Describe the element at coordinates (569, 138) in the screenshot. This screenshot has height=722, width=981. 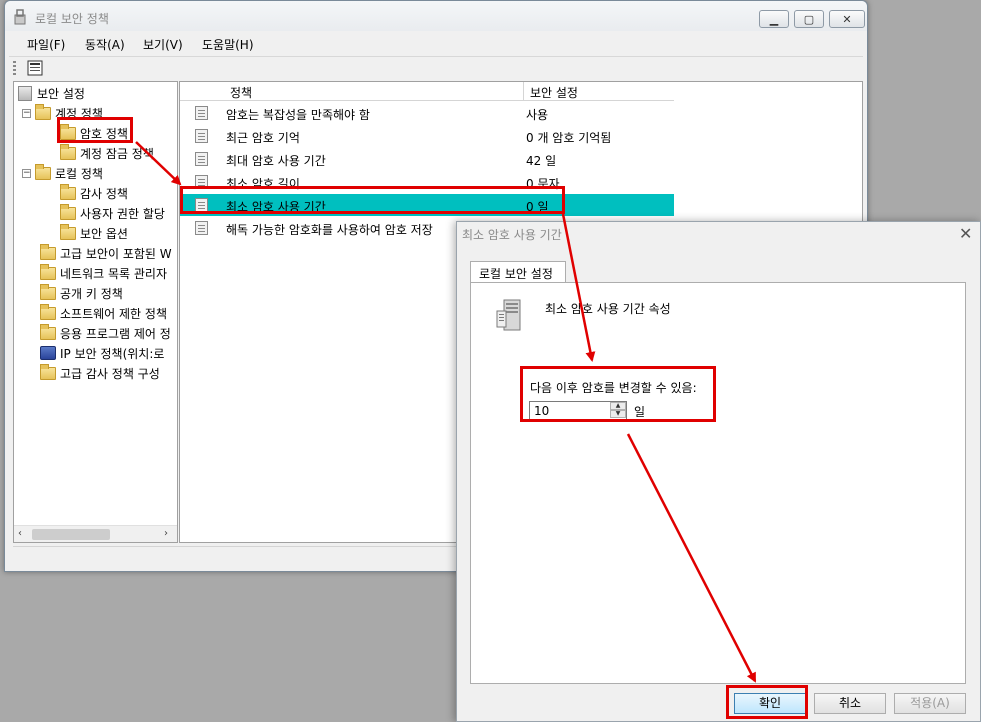
I see `policy-setting: 0 개 암호 기억됨` at that location.